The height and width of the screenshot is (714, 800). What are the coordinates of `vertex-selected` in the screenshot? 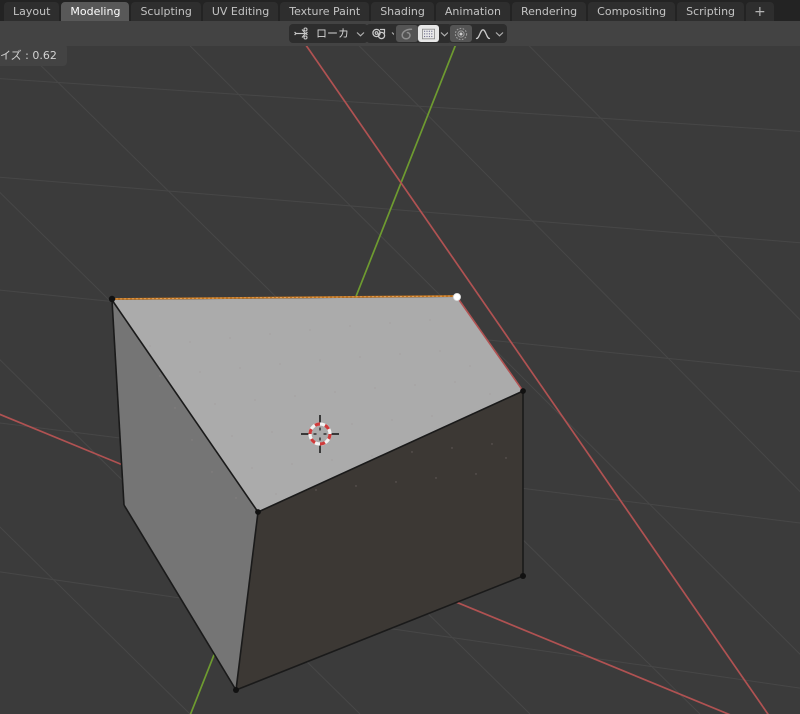 It's located at (456, 296).